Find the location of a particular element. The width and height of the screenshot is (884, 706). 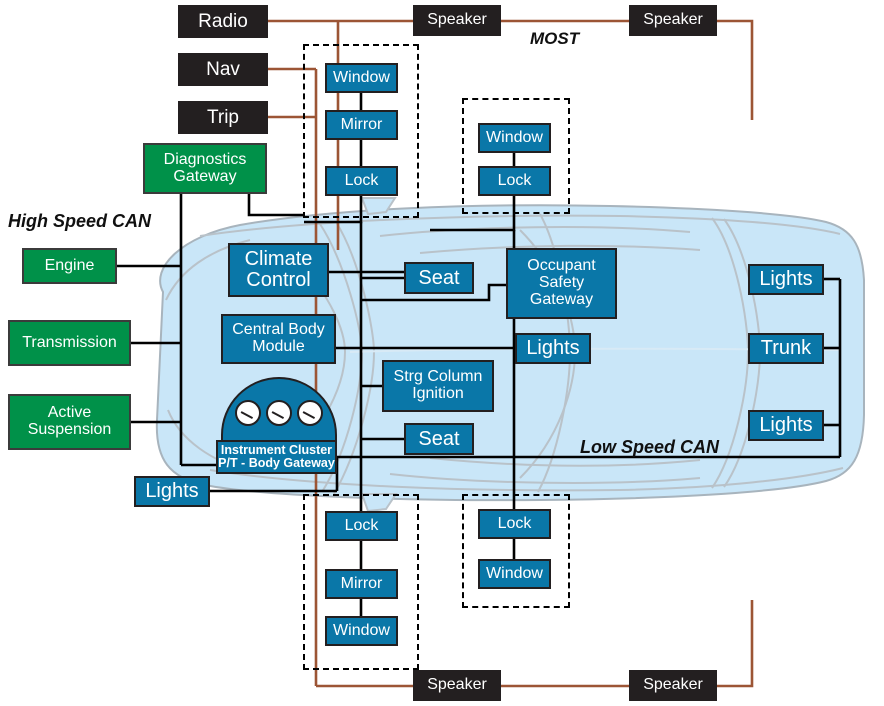

node-speaker-front-left: Speaker is located at coordinates (457, 20).